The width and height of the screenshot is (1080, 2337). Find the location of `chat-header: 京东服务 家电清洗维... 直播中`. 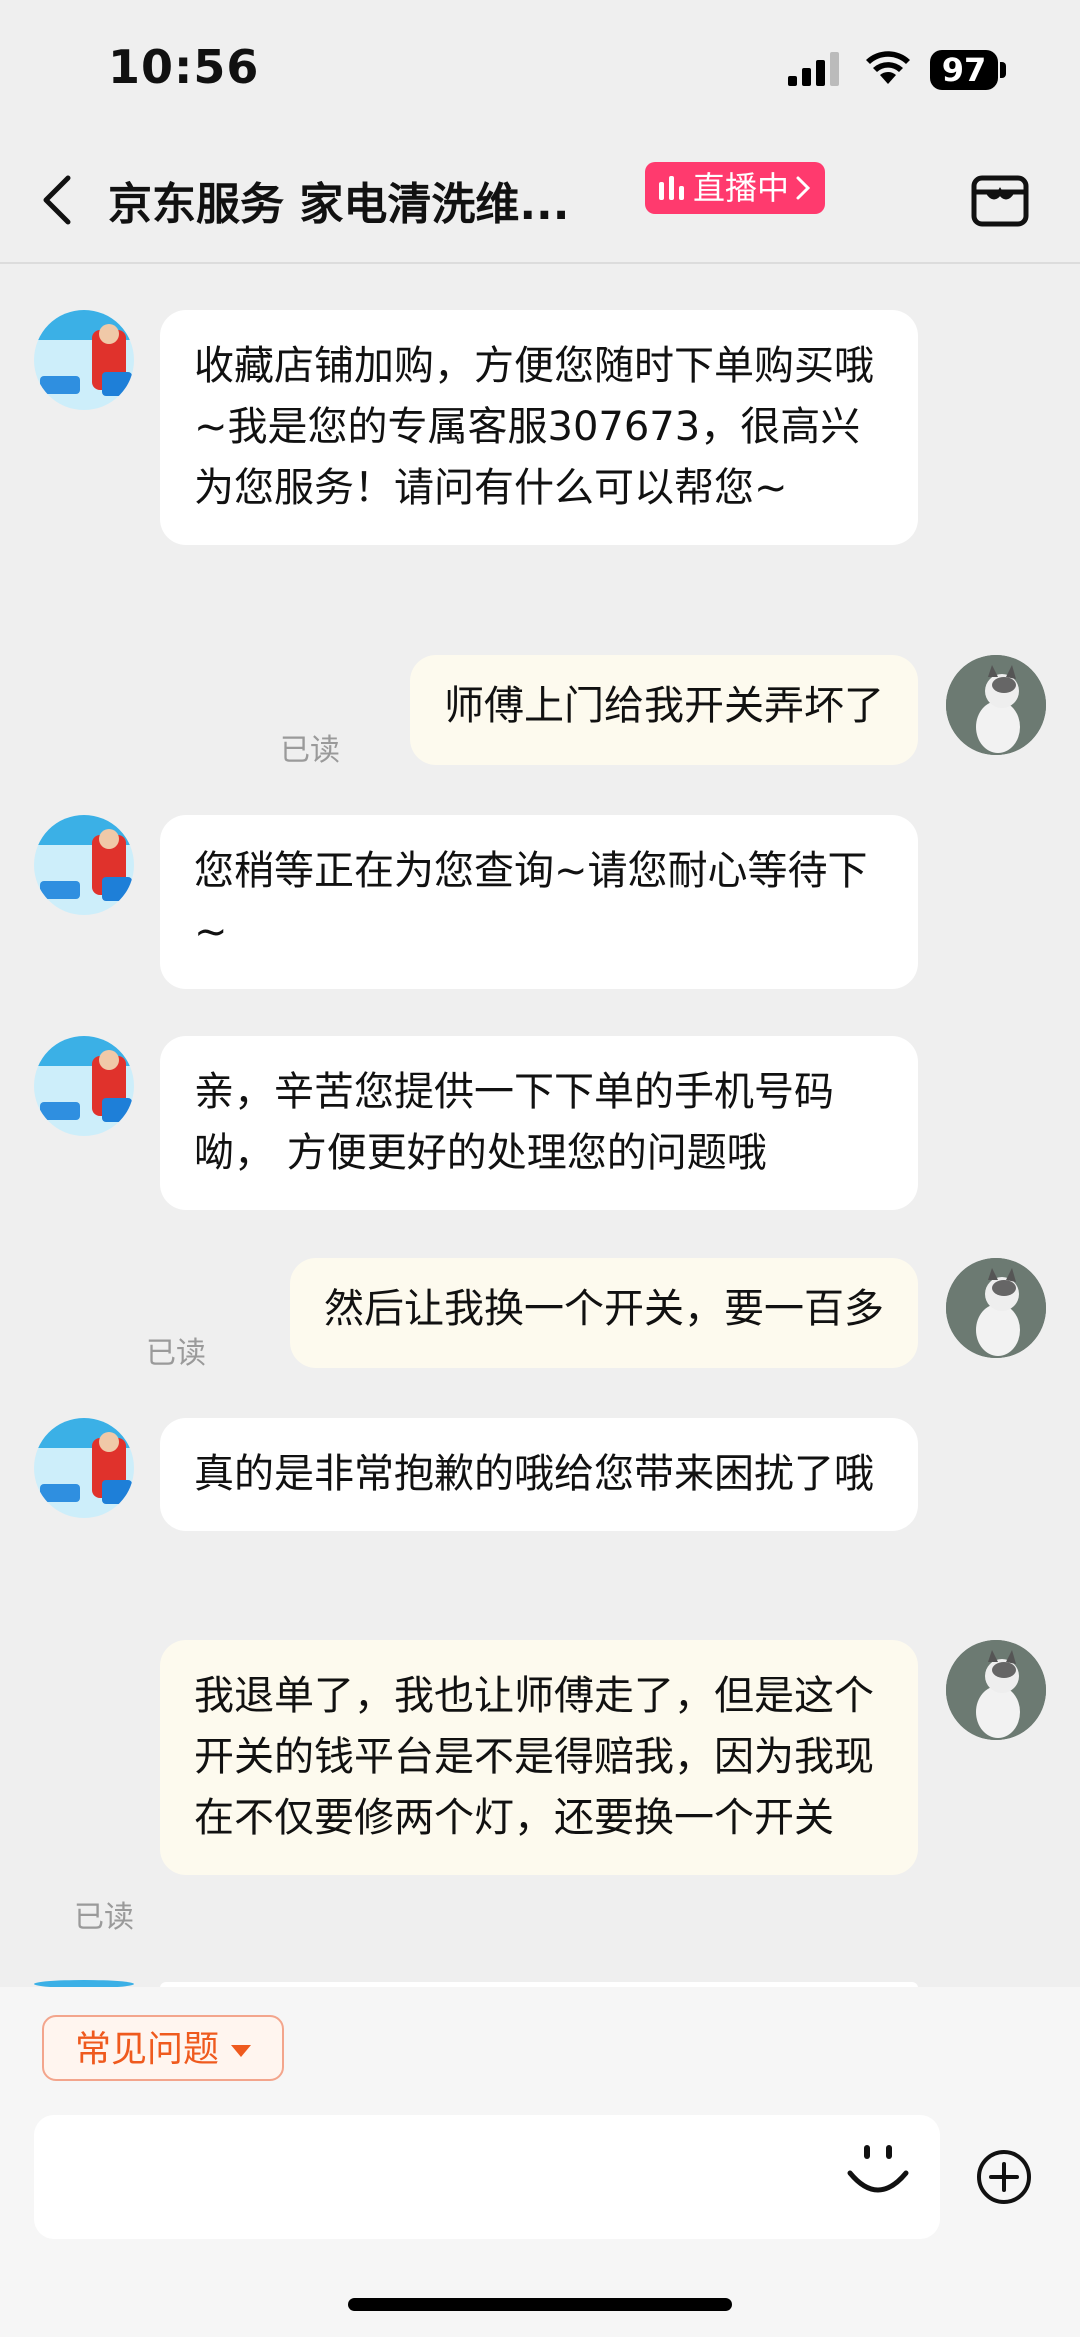

chat-header: 京东服务 家电清洗维... 直播中 is located at coordinates (540, 202).